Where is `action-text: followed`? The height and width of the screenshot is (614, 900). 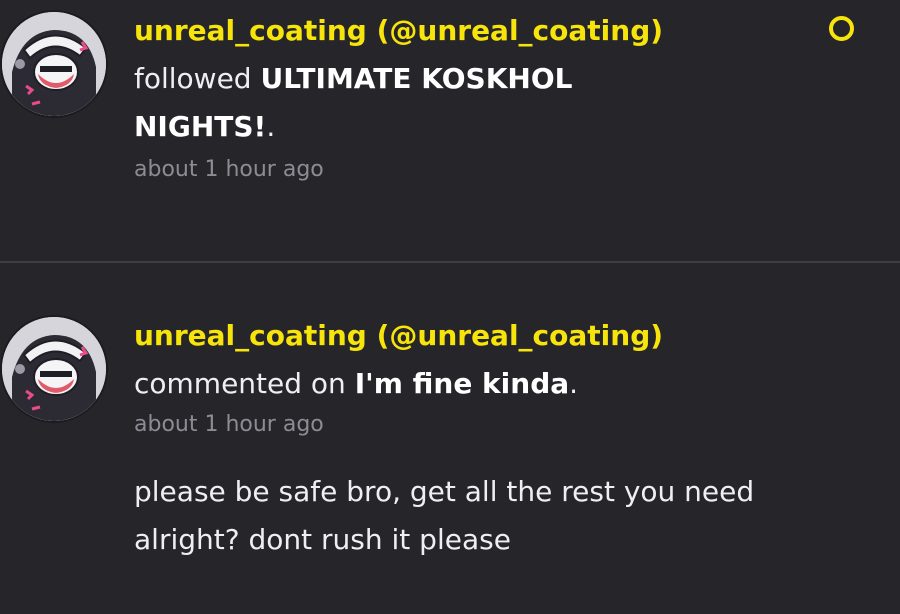 action-text: followed is located at coordinates (197, 78).